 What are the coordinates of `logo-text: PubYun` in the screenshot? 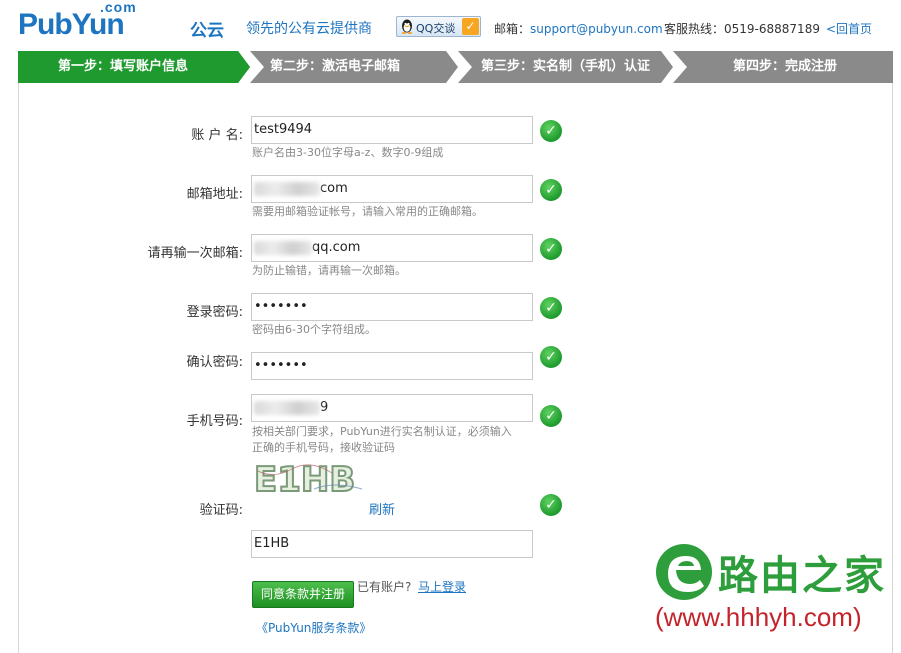 It's located at (71, 24).